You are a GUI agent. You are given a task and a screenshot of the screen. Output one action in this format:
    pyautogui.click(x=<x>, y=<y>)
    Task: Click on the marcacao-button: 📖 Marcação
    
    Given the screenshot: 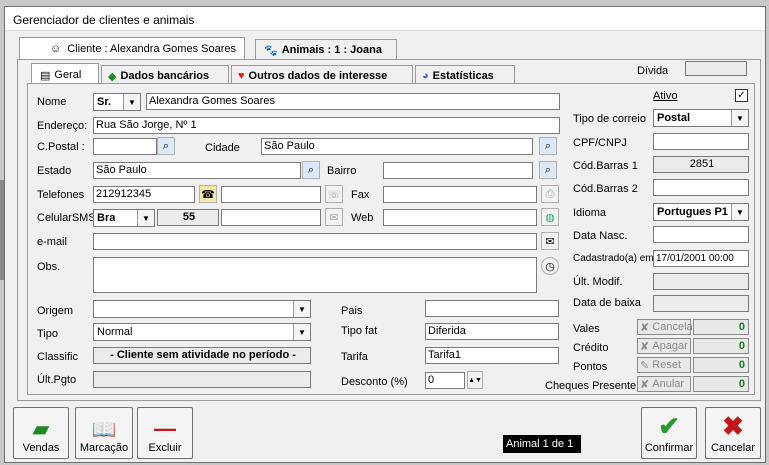 What is the action you would take?
    pyautogui.click(x=104, y=433)
    